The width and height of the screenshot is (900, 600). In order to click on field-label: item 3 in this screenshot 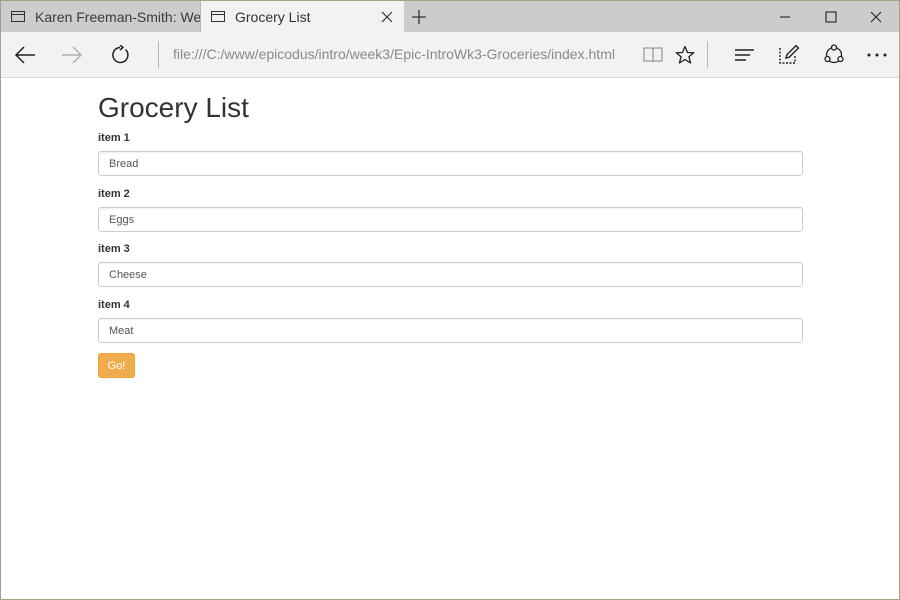, I will do `click(114, 249)`.